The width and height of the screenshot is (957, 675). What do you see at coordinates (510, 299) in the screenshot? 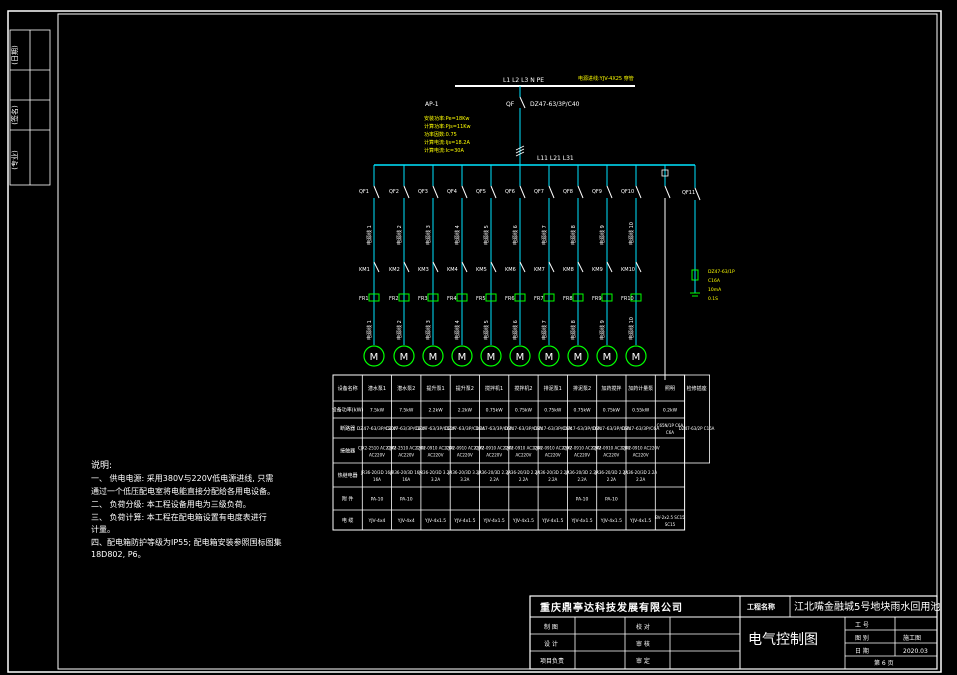
I see `relay-label: FR6` at bounding box center [510, 299].